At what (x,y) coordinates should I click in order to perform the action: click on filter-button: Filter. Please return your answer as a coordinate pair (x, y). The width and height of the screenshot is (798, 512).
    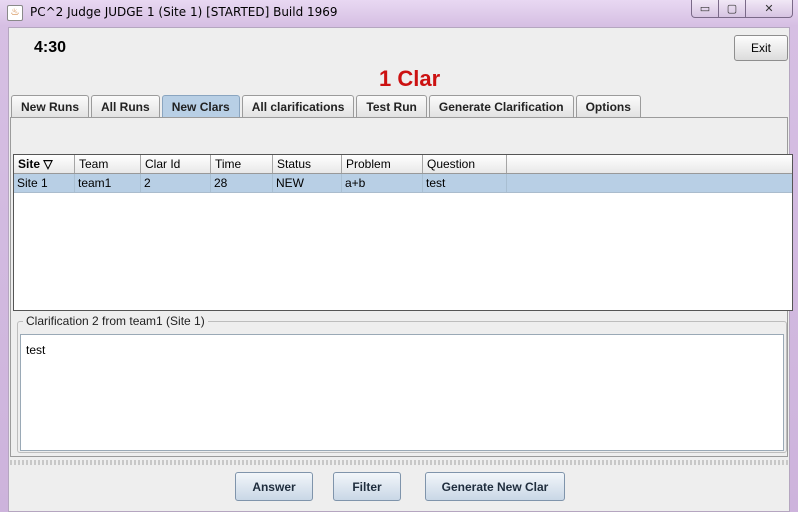
    Looking at the image, I should click on (367, 486).